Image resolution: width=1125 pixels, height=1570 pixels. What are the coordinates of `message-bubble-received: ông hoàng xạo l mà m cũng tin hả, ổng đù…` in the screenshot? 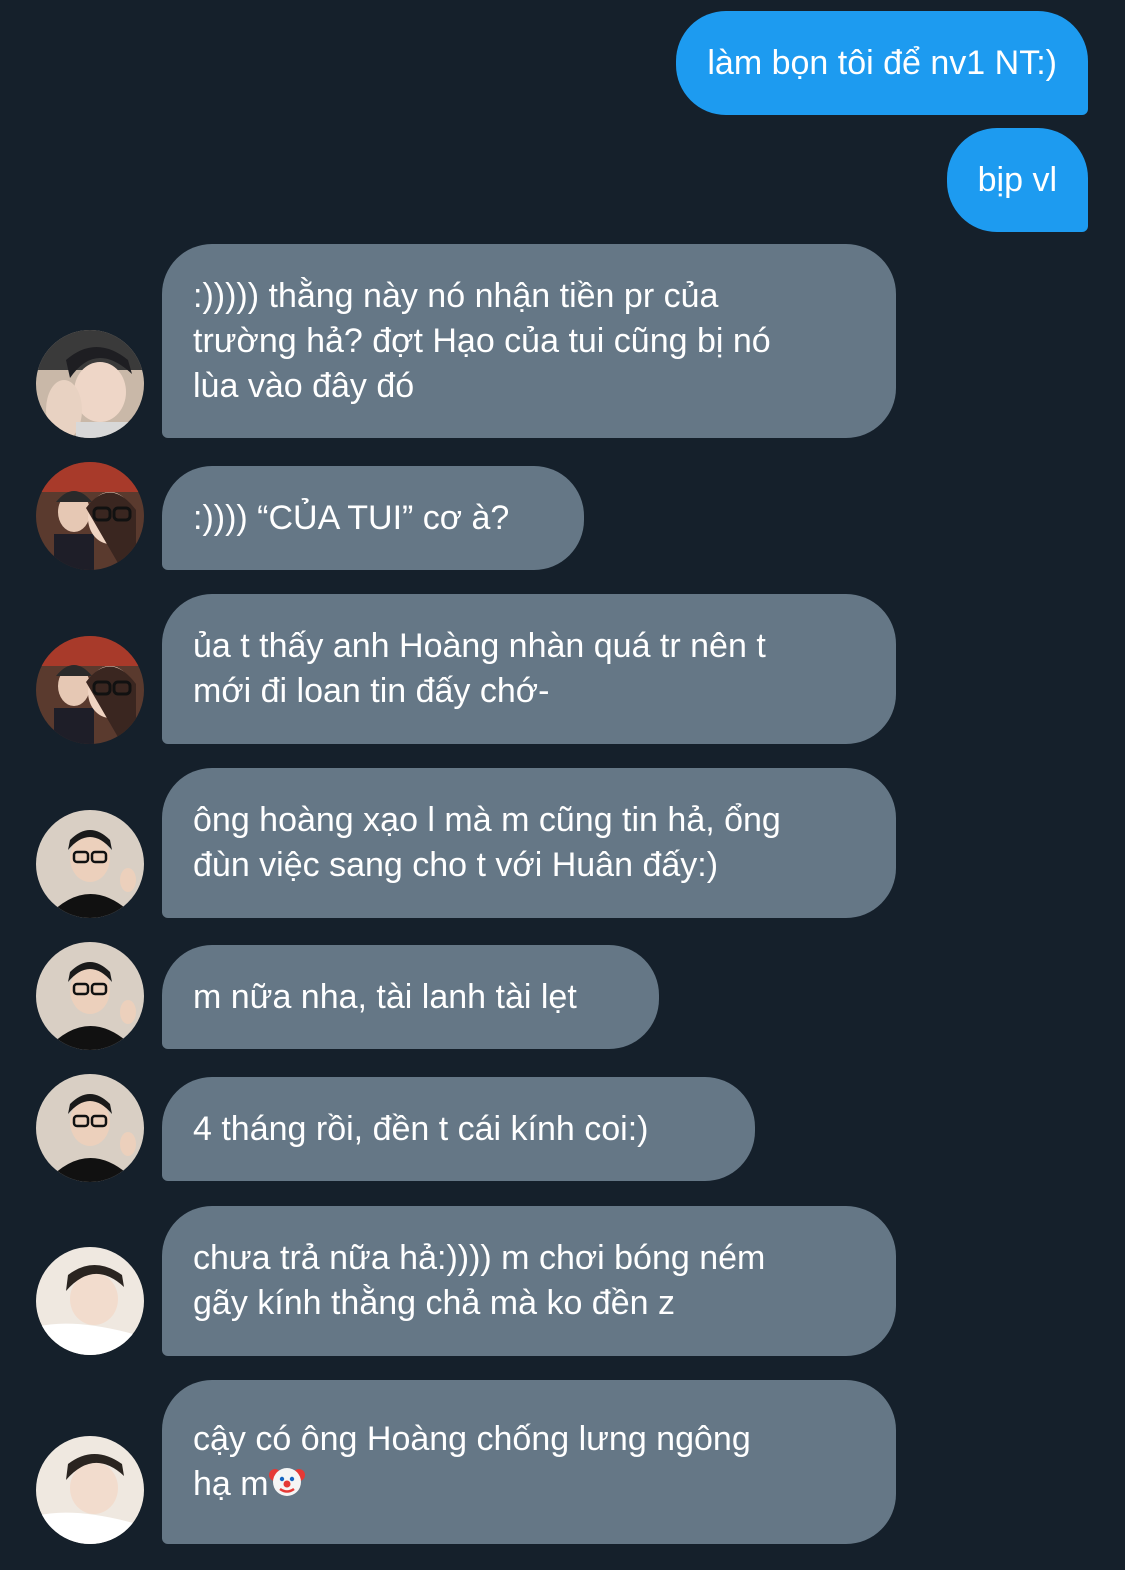 It's located at (529, 843).